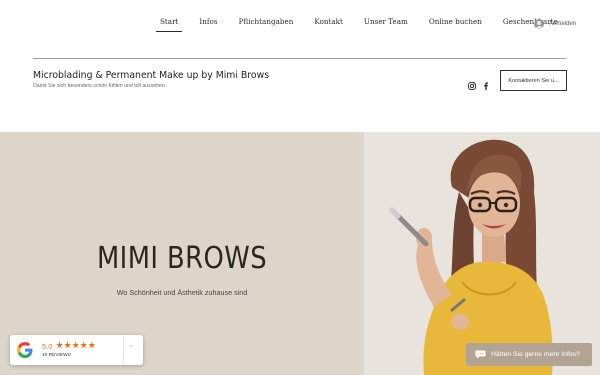  Describe the element at coordinates (299, 58) in the screenshot. I see `header-divider` at that location.